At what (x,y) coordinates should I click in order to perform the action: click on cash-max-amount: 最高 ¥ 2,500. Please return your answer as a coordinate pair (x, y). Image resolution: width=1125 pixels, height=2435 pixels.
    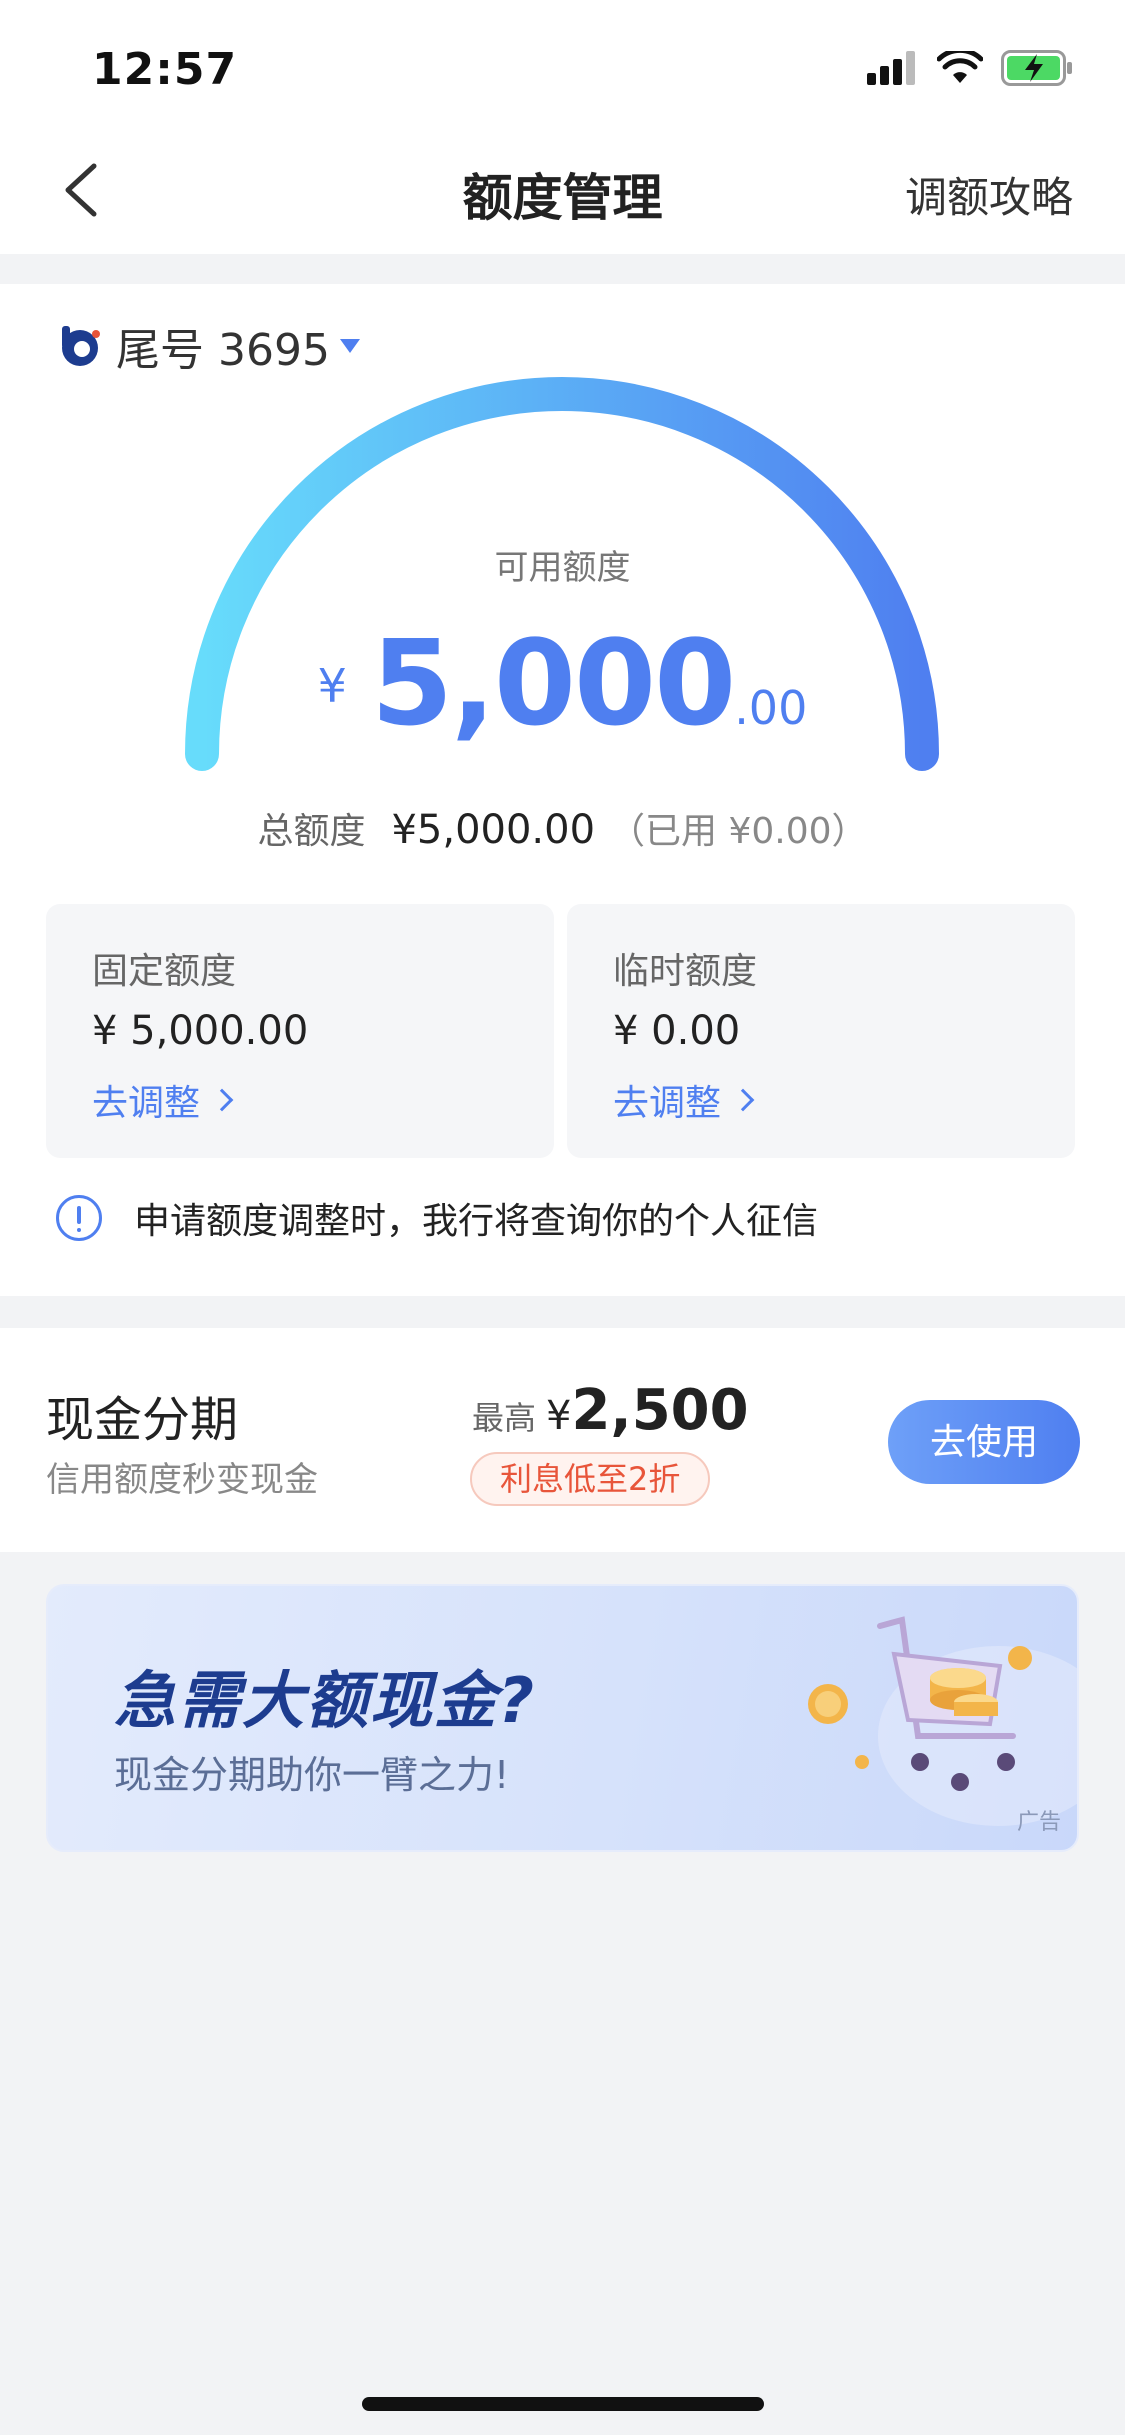
    Looking at the image, I should click on (610, 1410).